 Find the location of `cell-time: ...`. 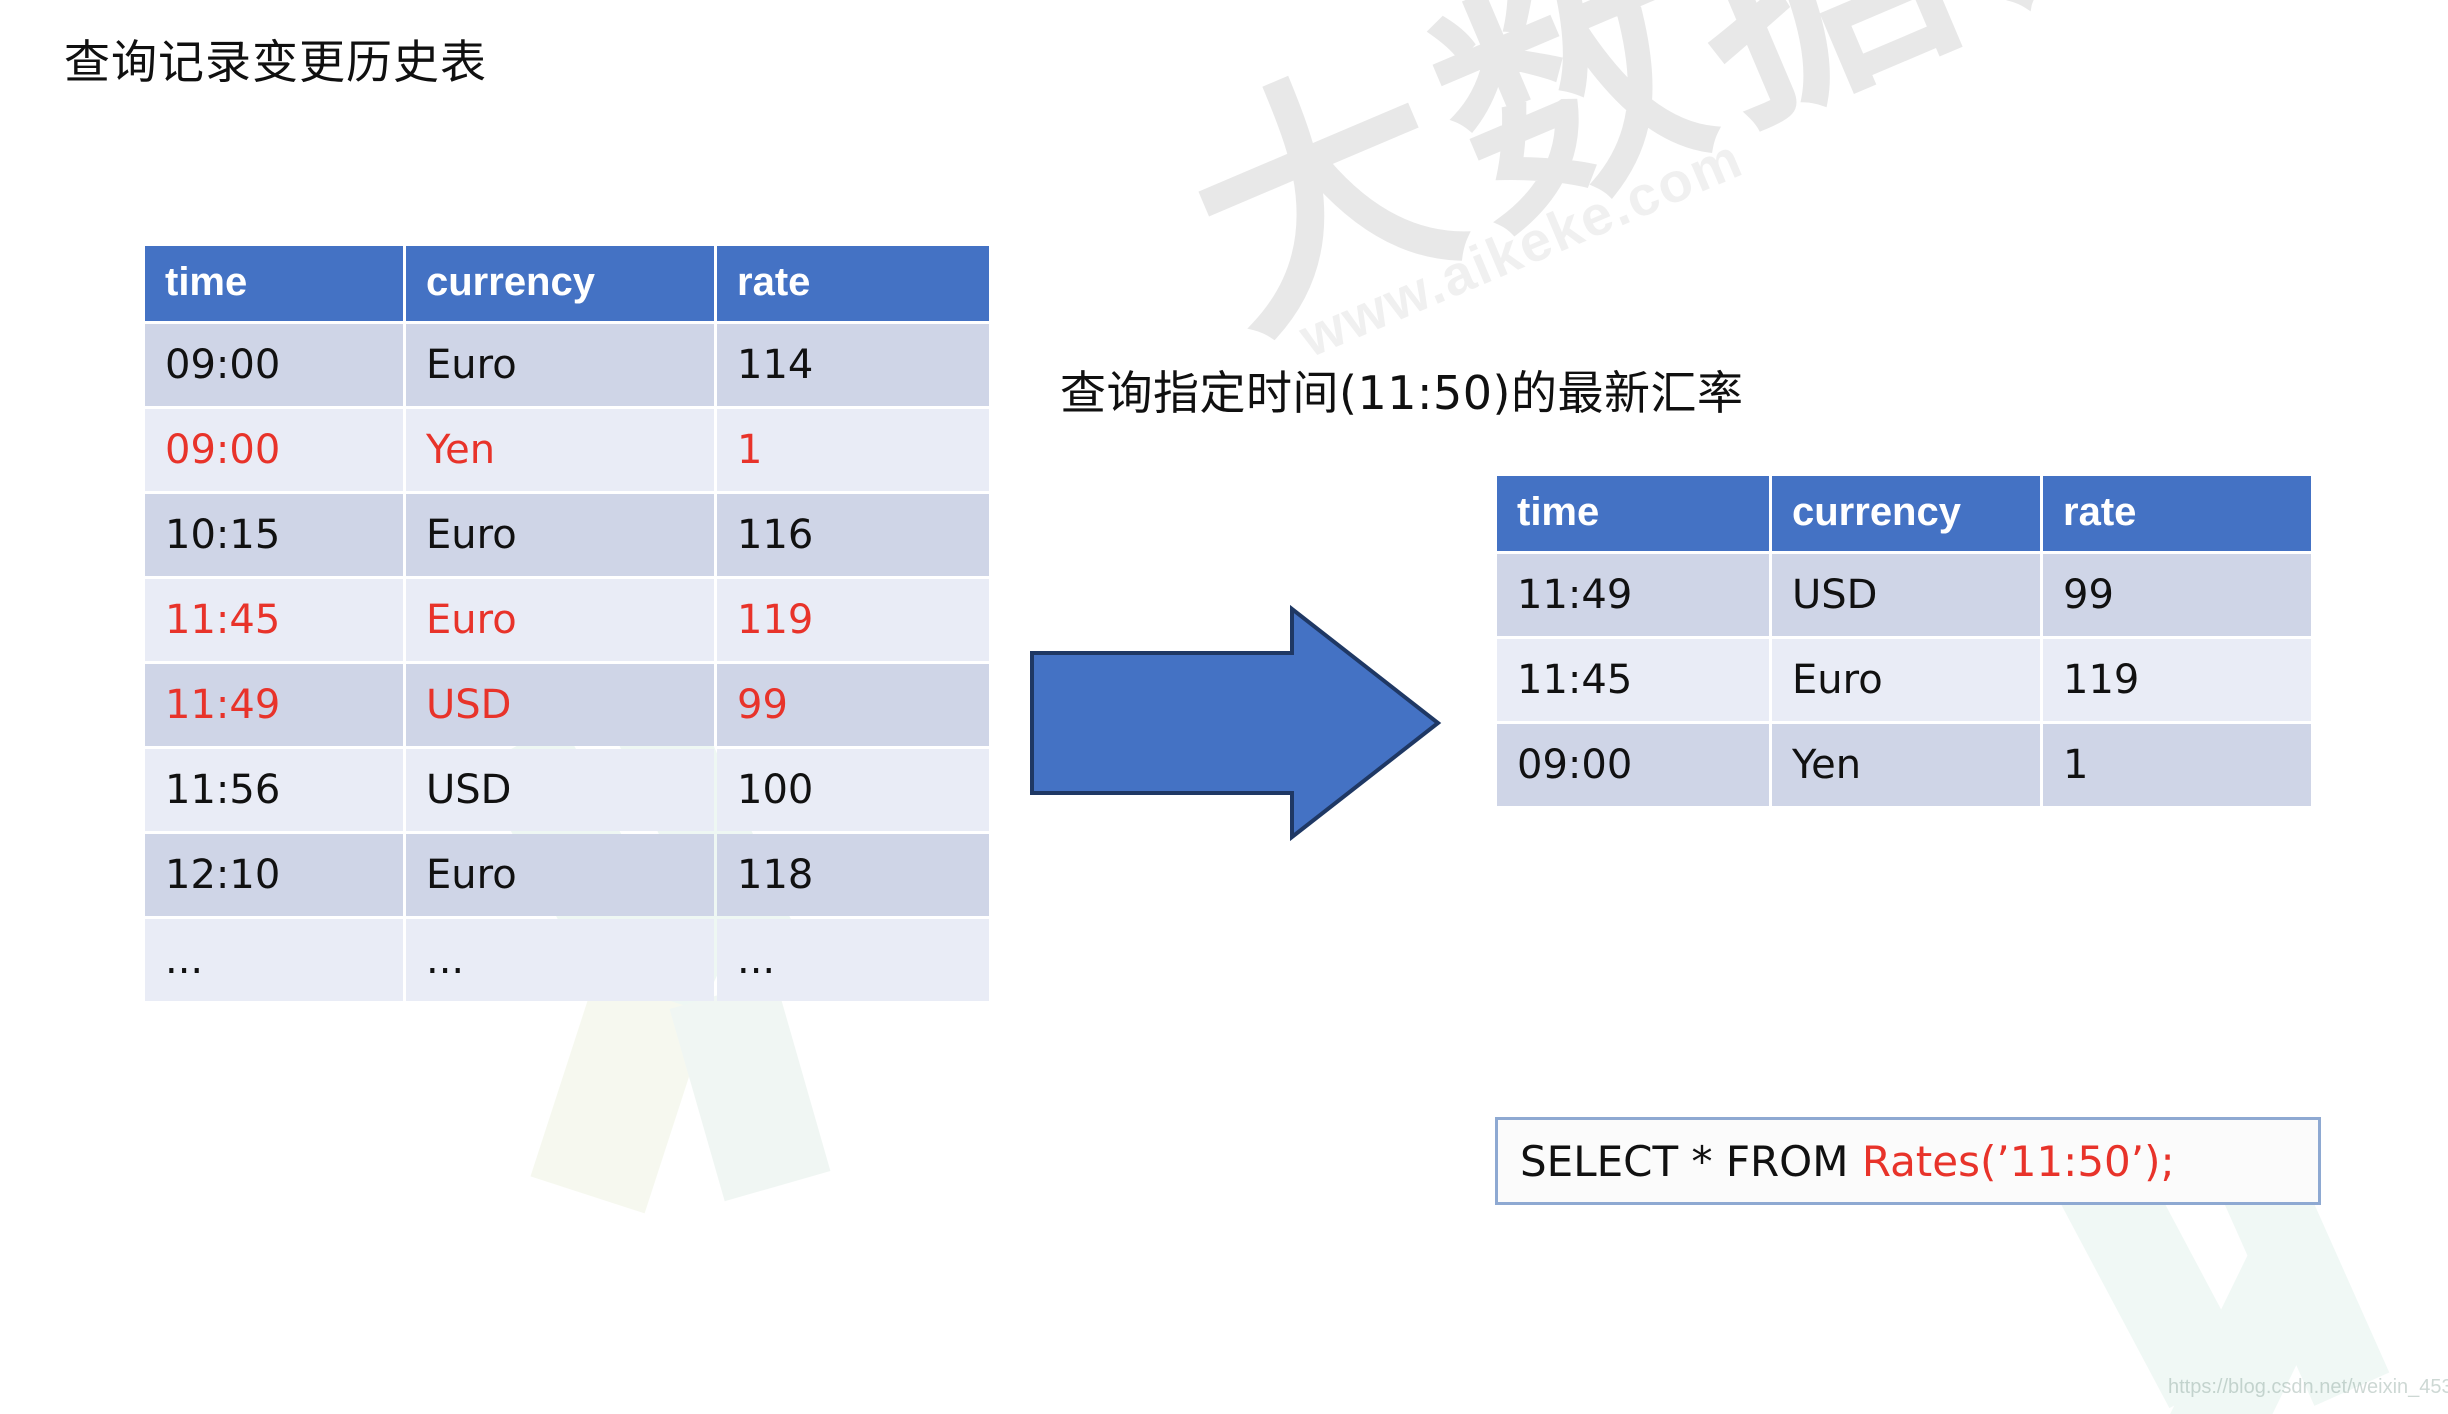

cell-time: ... is located at coordinates (274, 960).